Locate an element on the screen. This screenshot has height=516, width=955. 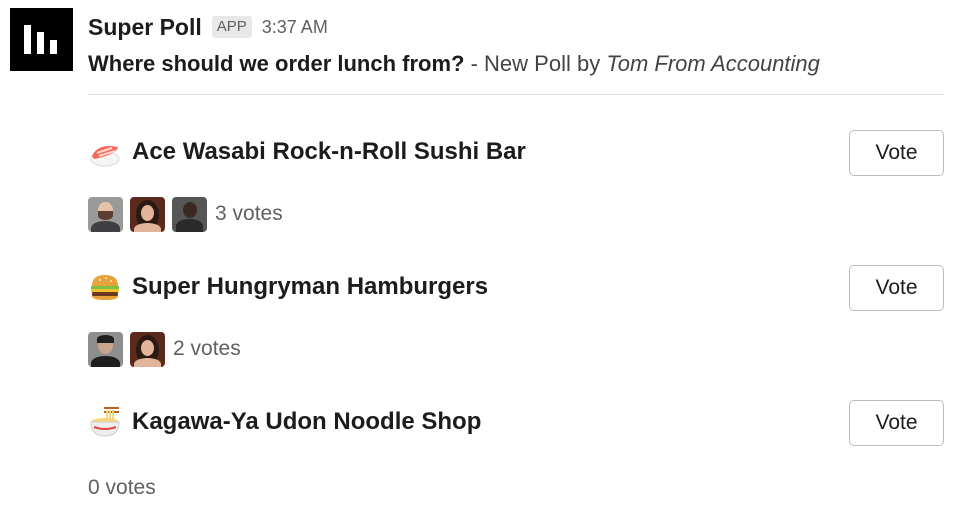
option-name: Ace Wasabi Rock-n-Roll Sushi Bar is located at coordinates (329, 151).